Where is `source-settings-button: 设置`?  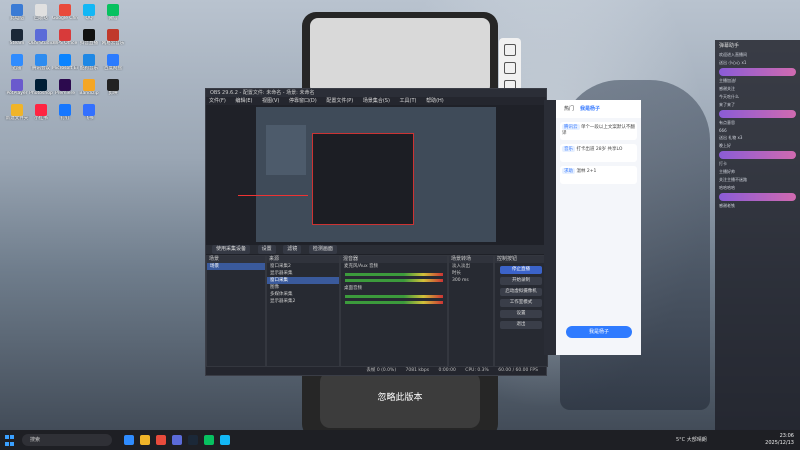 source-settings-button: 设置 is located at coordinates (266, 249).